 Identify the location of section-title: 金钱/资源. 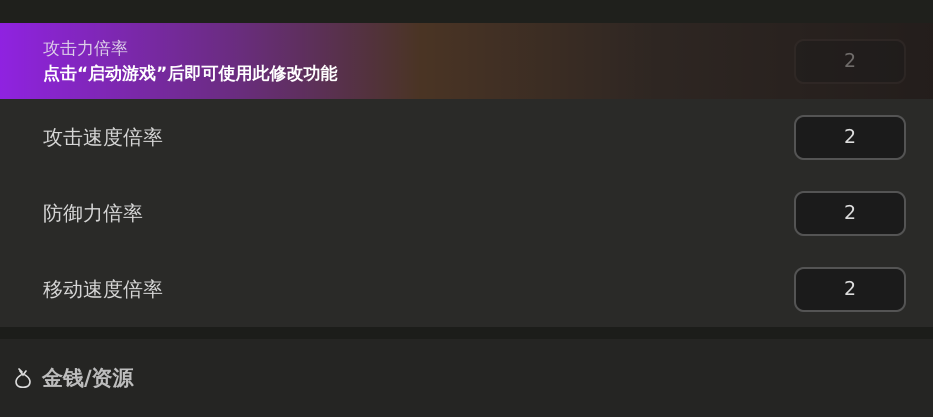
(88, 378).